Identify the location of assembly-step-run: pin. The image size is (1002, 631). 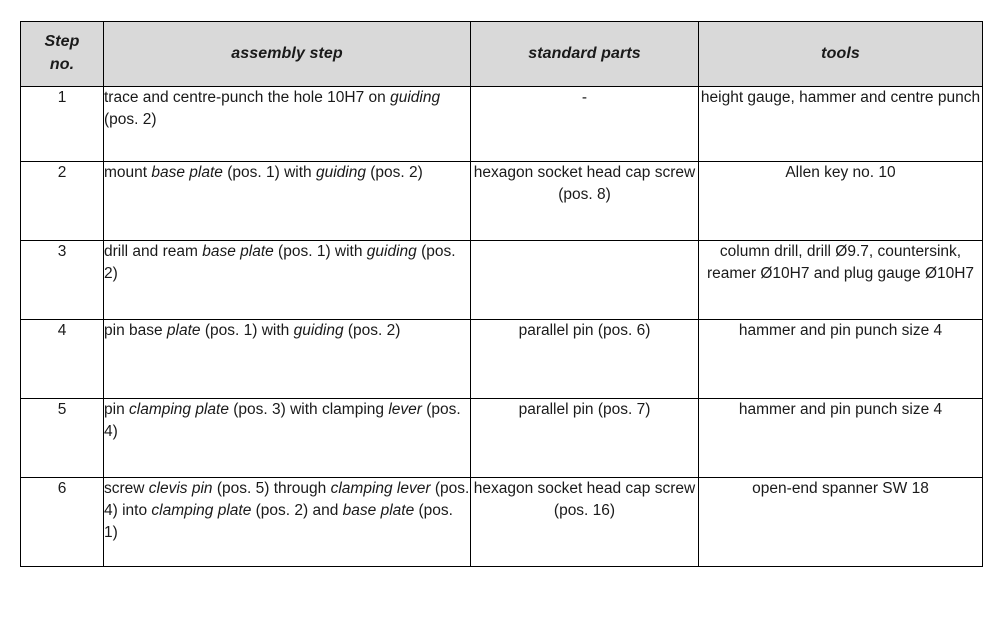
(116, 409).